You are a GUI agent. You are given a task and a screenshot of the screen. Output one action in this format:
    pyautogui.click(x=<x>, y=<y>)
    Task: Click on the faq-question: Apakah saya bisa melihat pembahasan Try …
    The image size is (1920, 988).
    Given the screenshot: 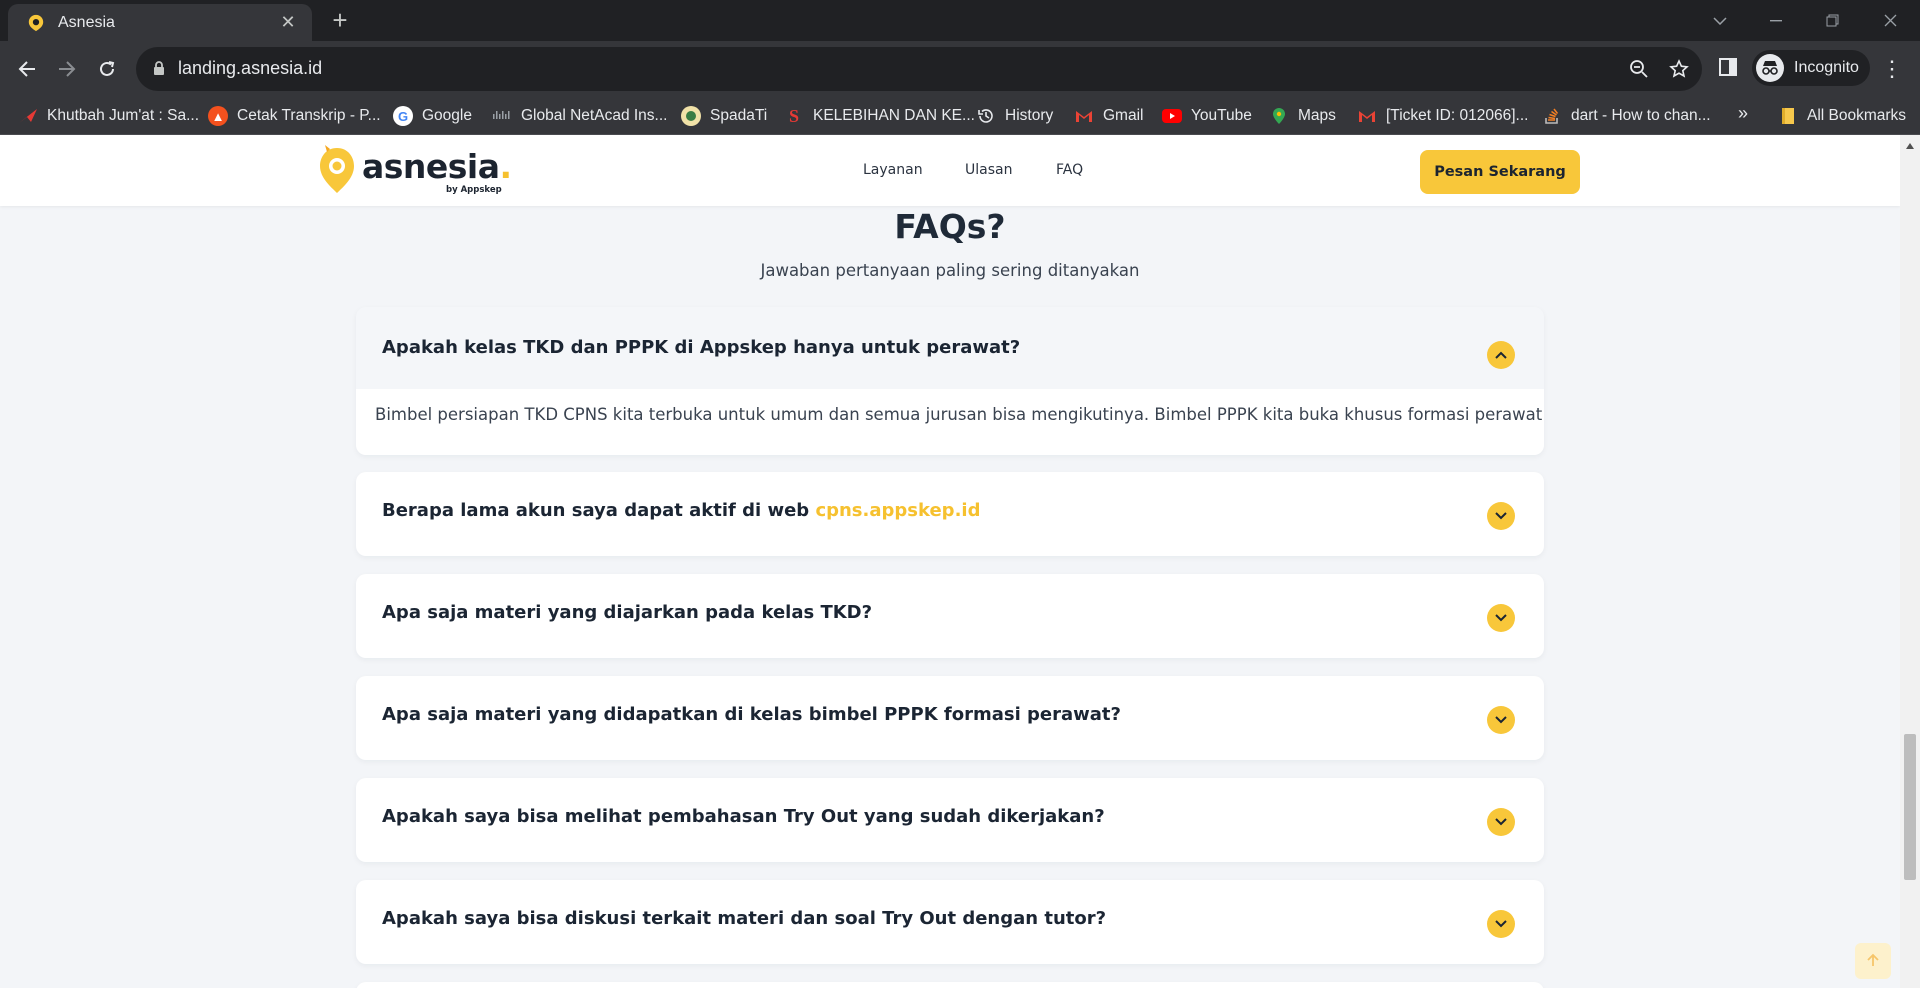 What is the action you would take?
    pyautogui.click(x=743, y=816)
    